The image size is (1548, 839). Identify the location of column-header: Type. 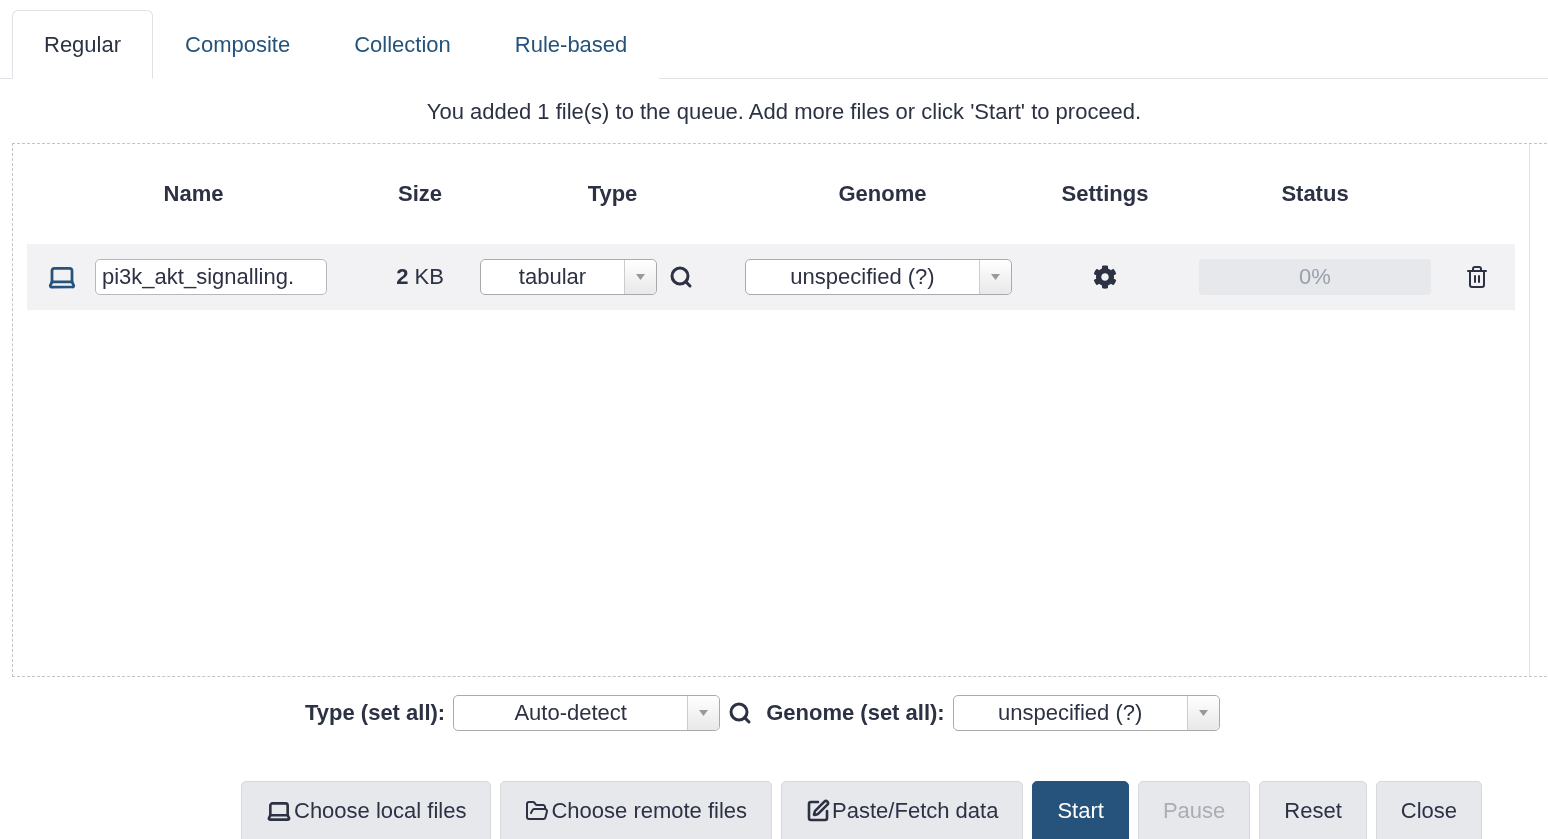
(612, 194).